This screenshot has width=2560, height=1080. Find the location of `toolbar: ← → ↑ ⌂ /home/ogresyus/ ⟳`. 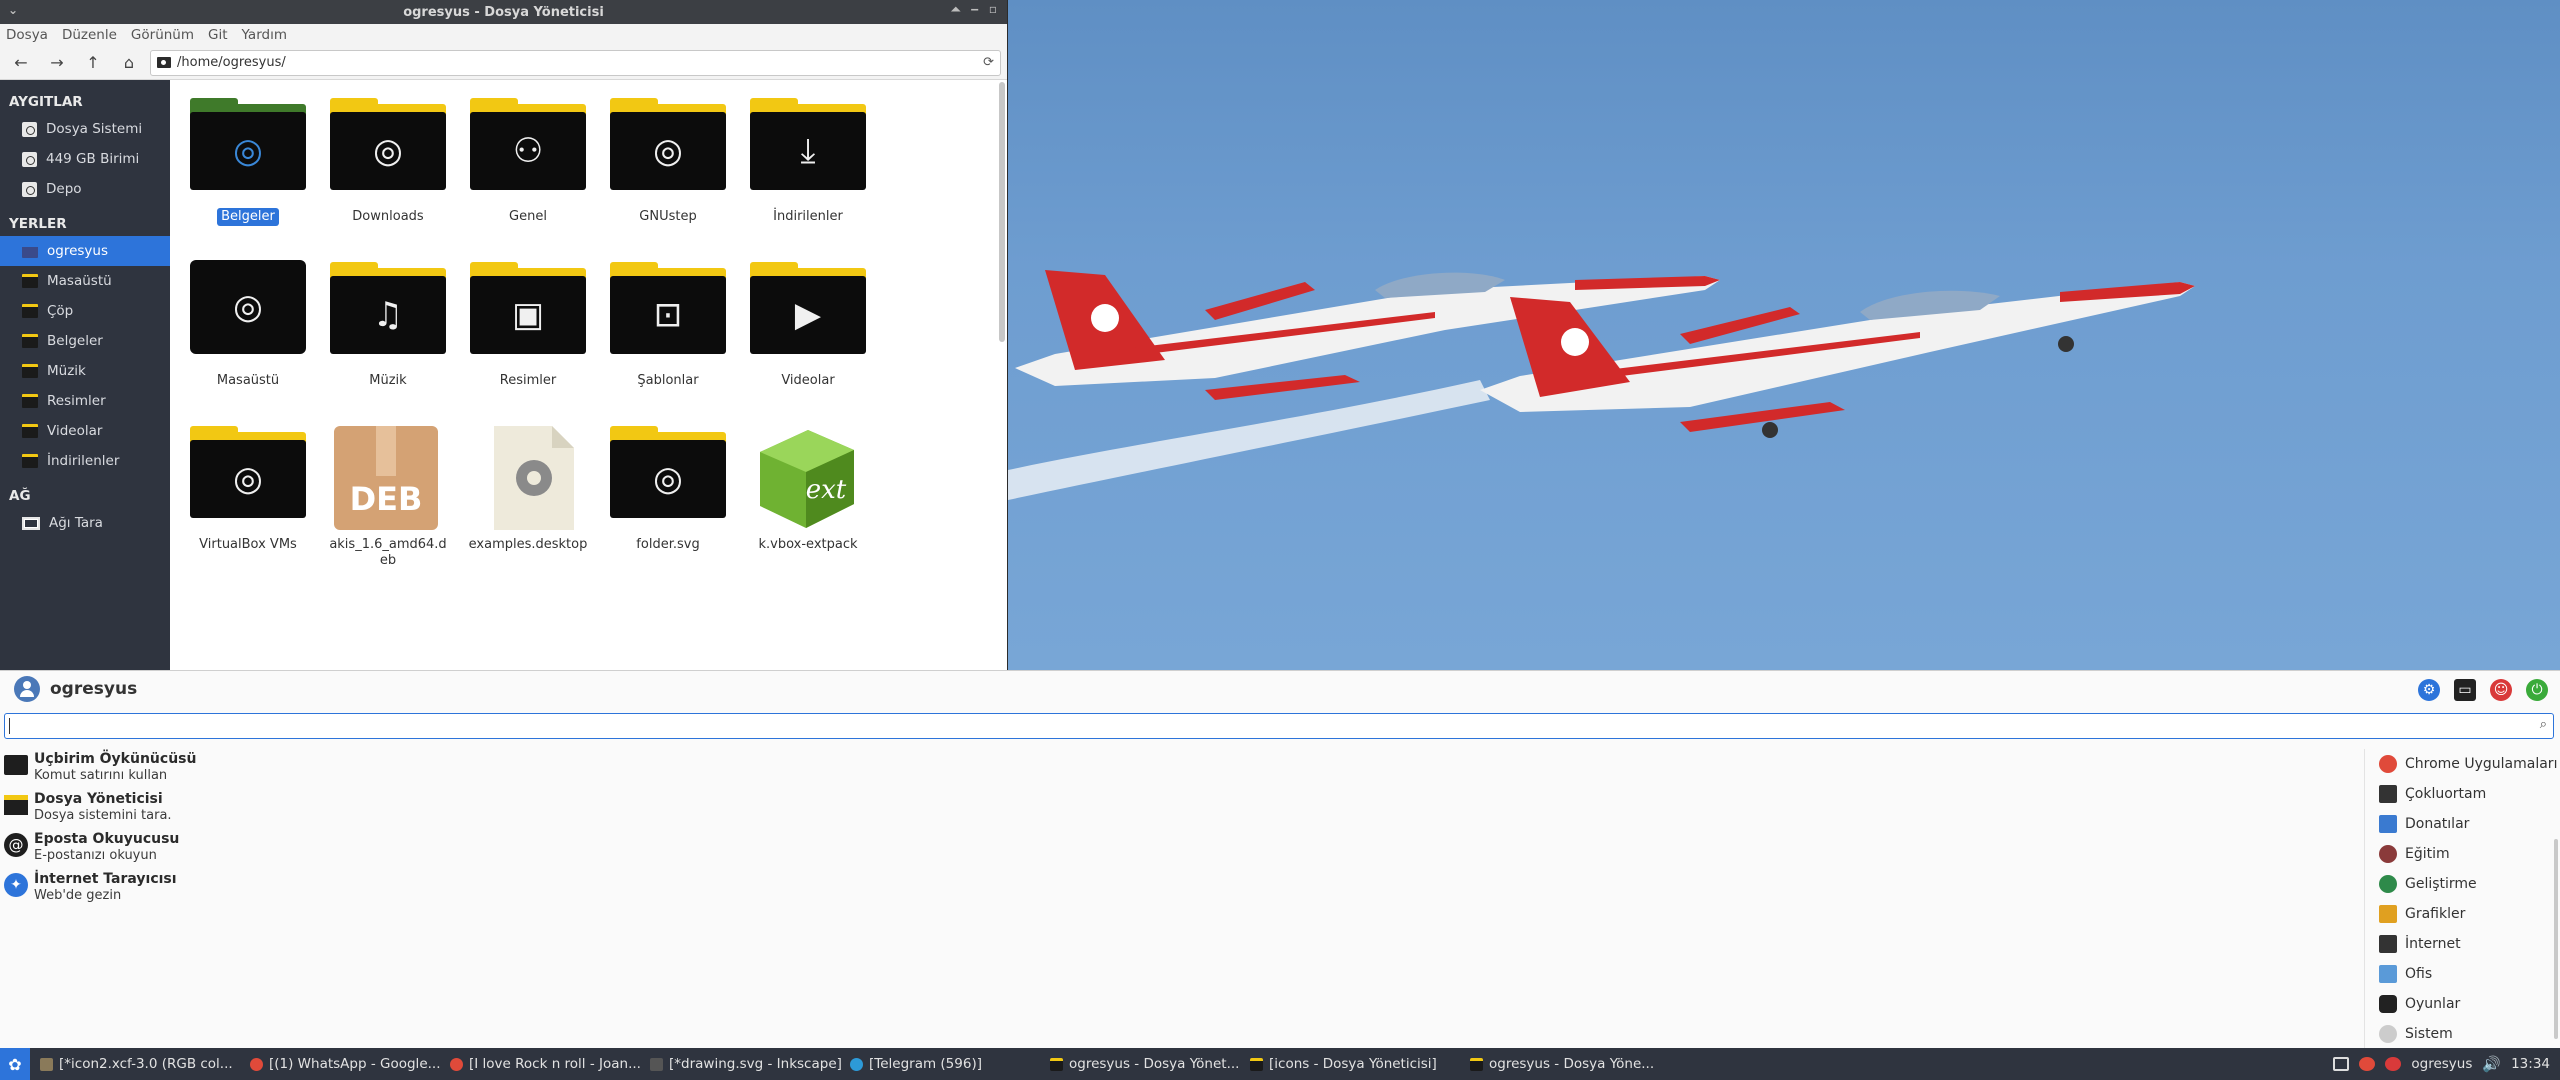

toolbar: ← → ↑ ⌂ /home/ogresyus/ ⟳ is located at coordinates (503, 63).